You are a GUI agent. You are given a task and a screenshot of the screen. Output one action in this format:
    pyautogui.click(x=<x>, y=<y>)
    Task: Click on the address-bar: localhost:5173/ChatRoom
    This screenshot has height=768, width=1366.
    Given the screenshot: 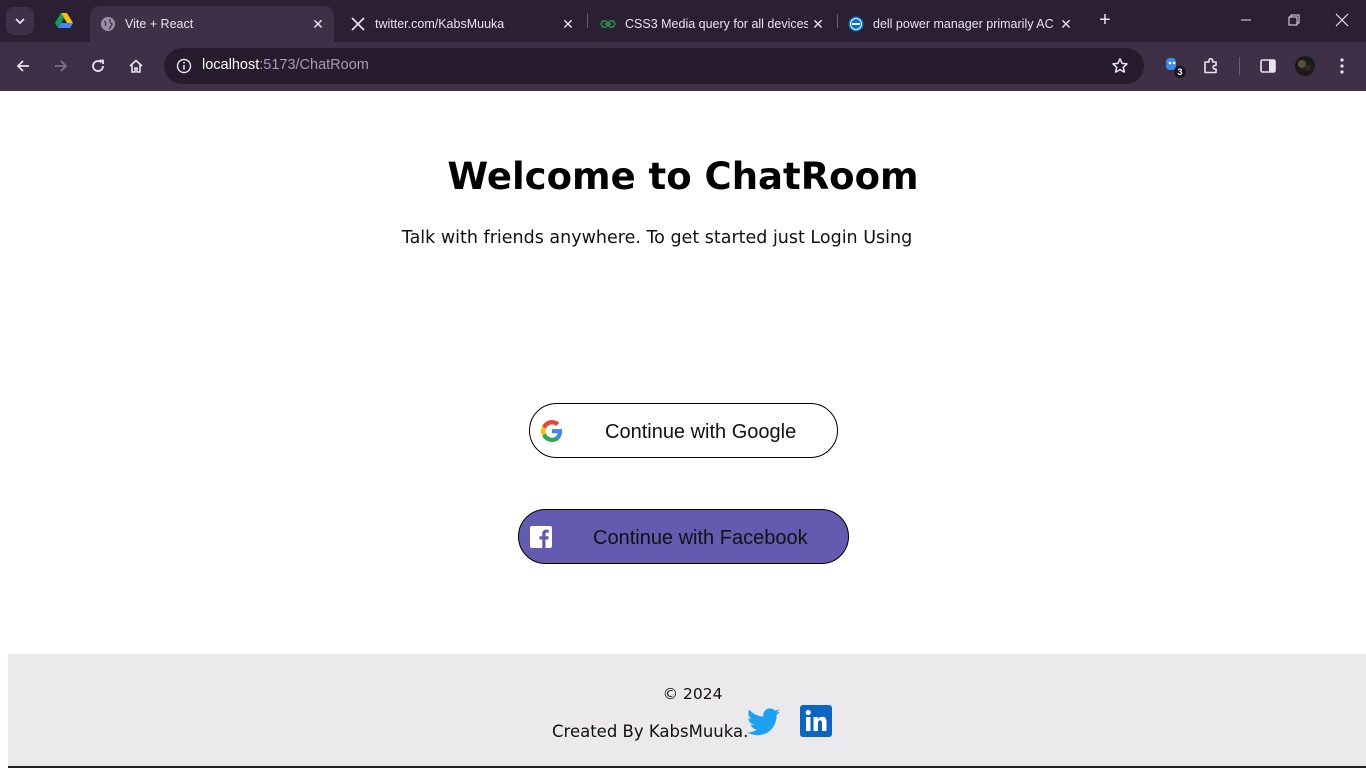 What is the action you would take?
    pyautogui.click(x=654, y=66)
    